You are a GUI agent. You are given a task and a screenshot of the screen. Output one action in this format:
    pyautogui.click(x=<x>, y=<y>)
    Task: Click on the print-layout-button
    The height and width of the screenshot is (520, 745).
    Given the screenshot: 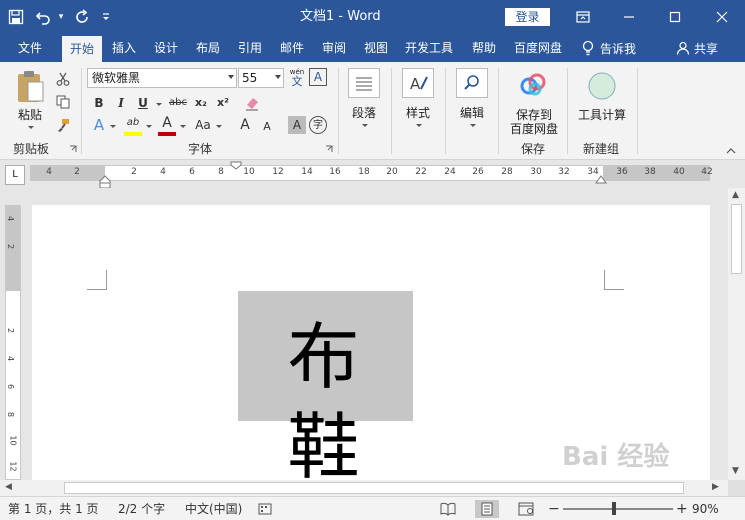 What is the action you would take?
    pyautogui.click(x=487, y=509)
    